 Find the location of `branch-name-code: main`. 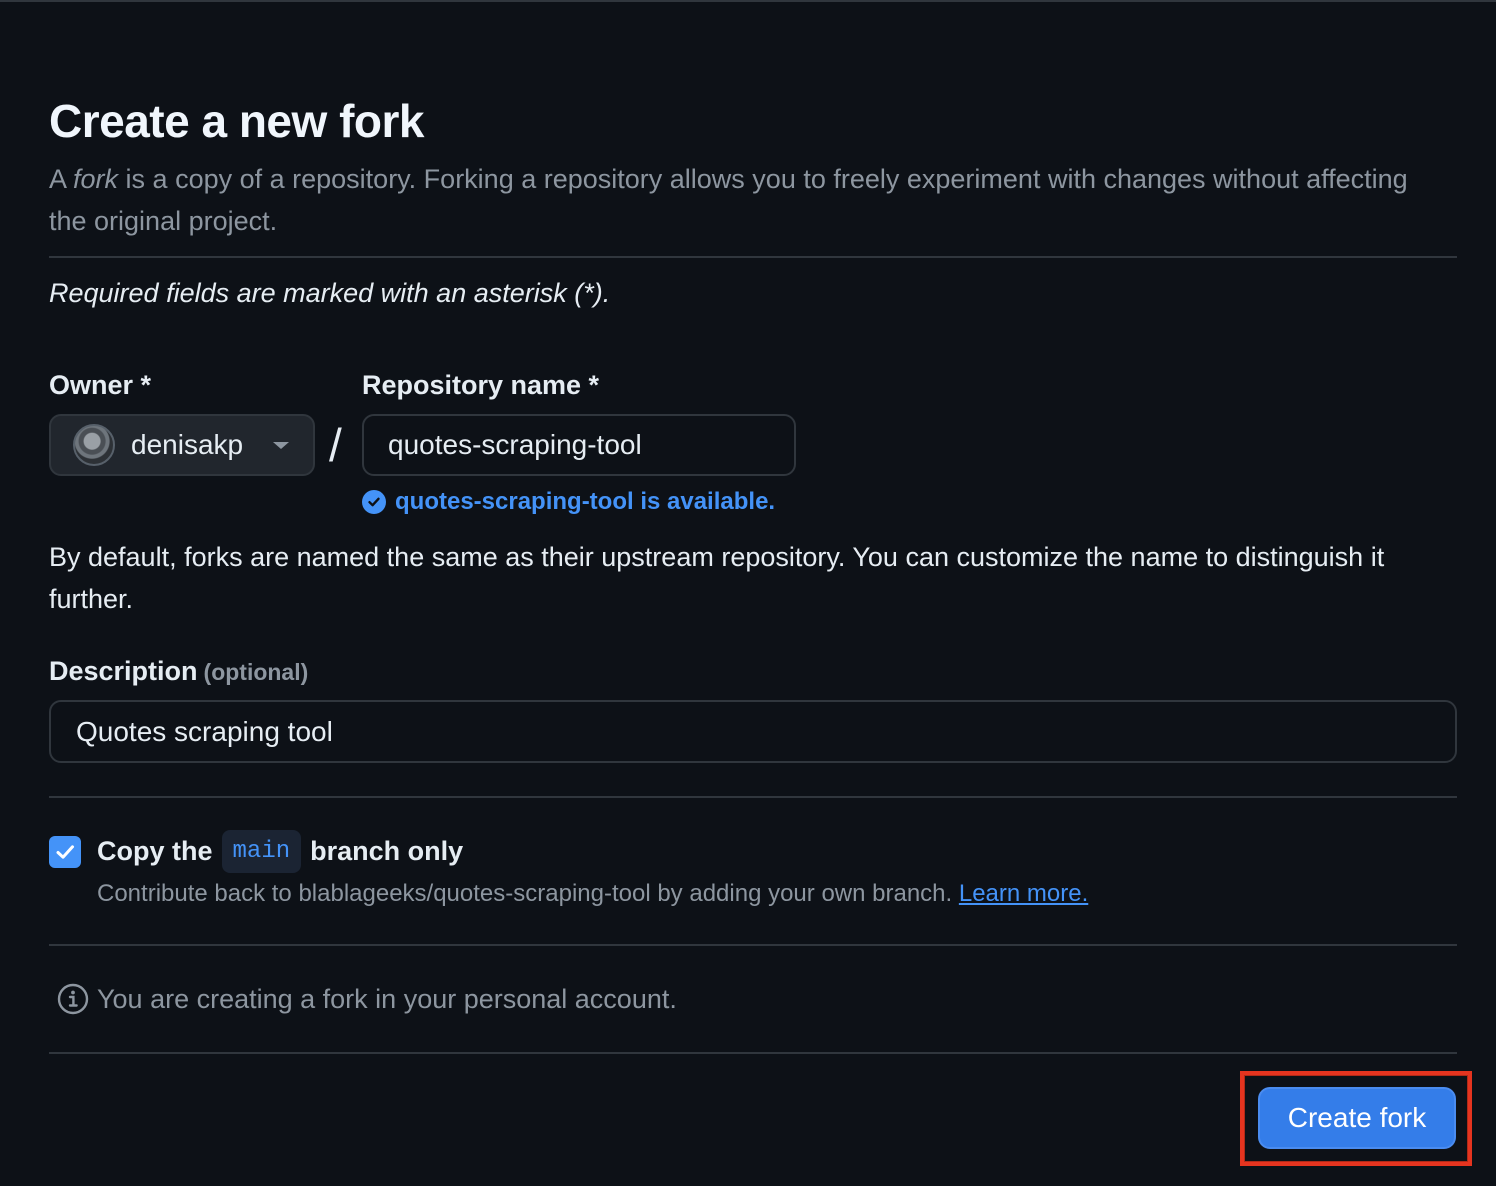

branch-name-code: main is located at coordinates (261, 851).